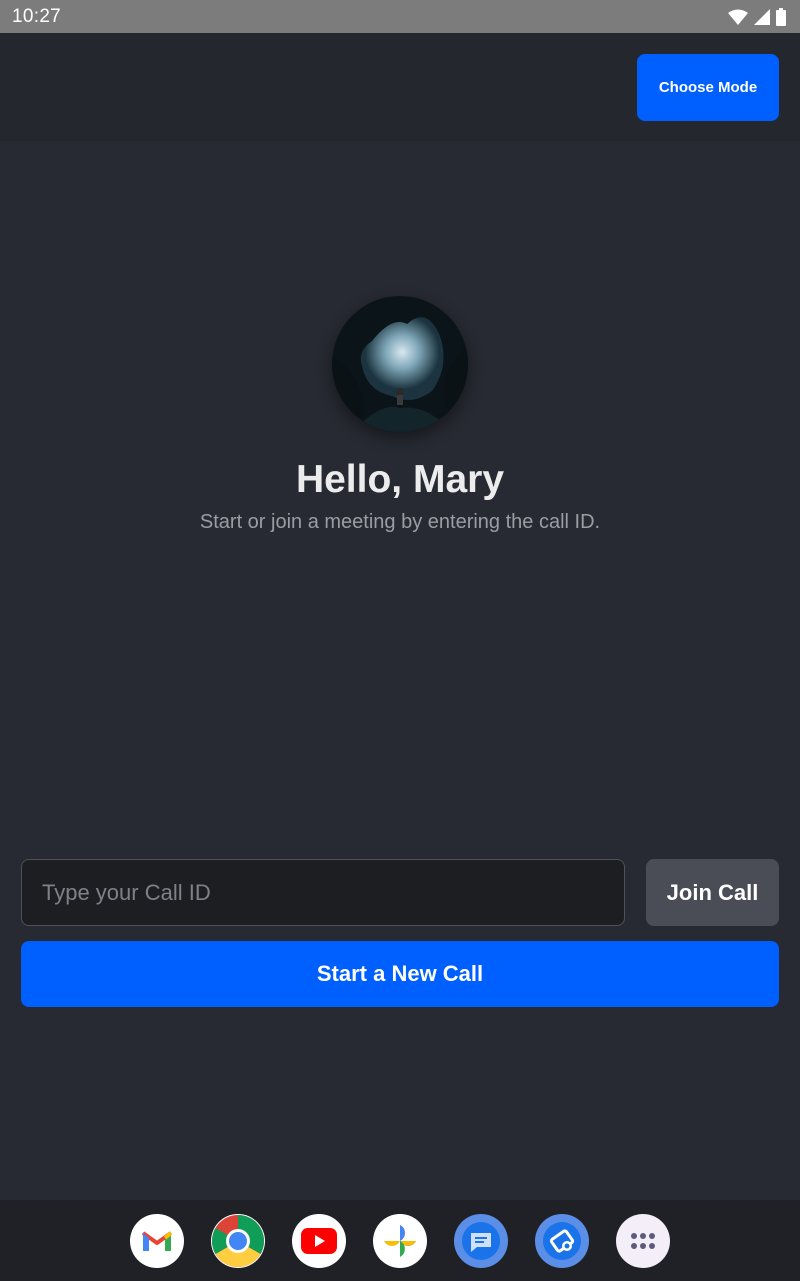 This screenshot has height=1281, width=800. What do you see at coordinates (400, 364) in the screenshot?
I see `avatar` at bounding box center [400, 364].